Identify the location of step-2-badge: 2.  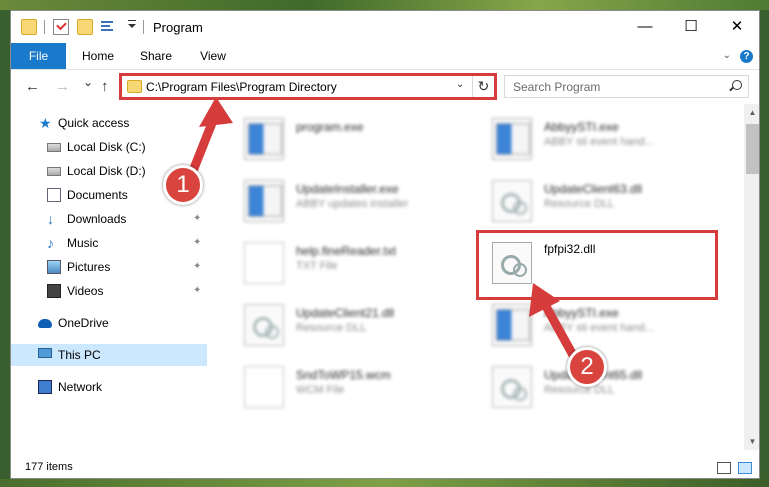
(587, 367).